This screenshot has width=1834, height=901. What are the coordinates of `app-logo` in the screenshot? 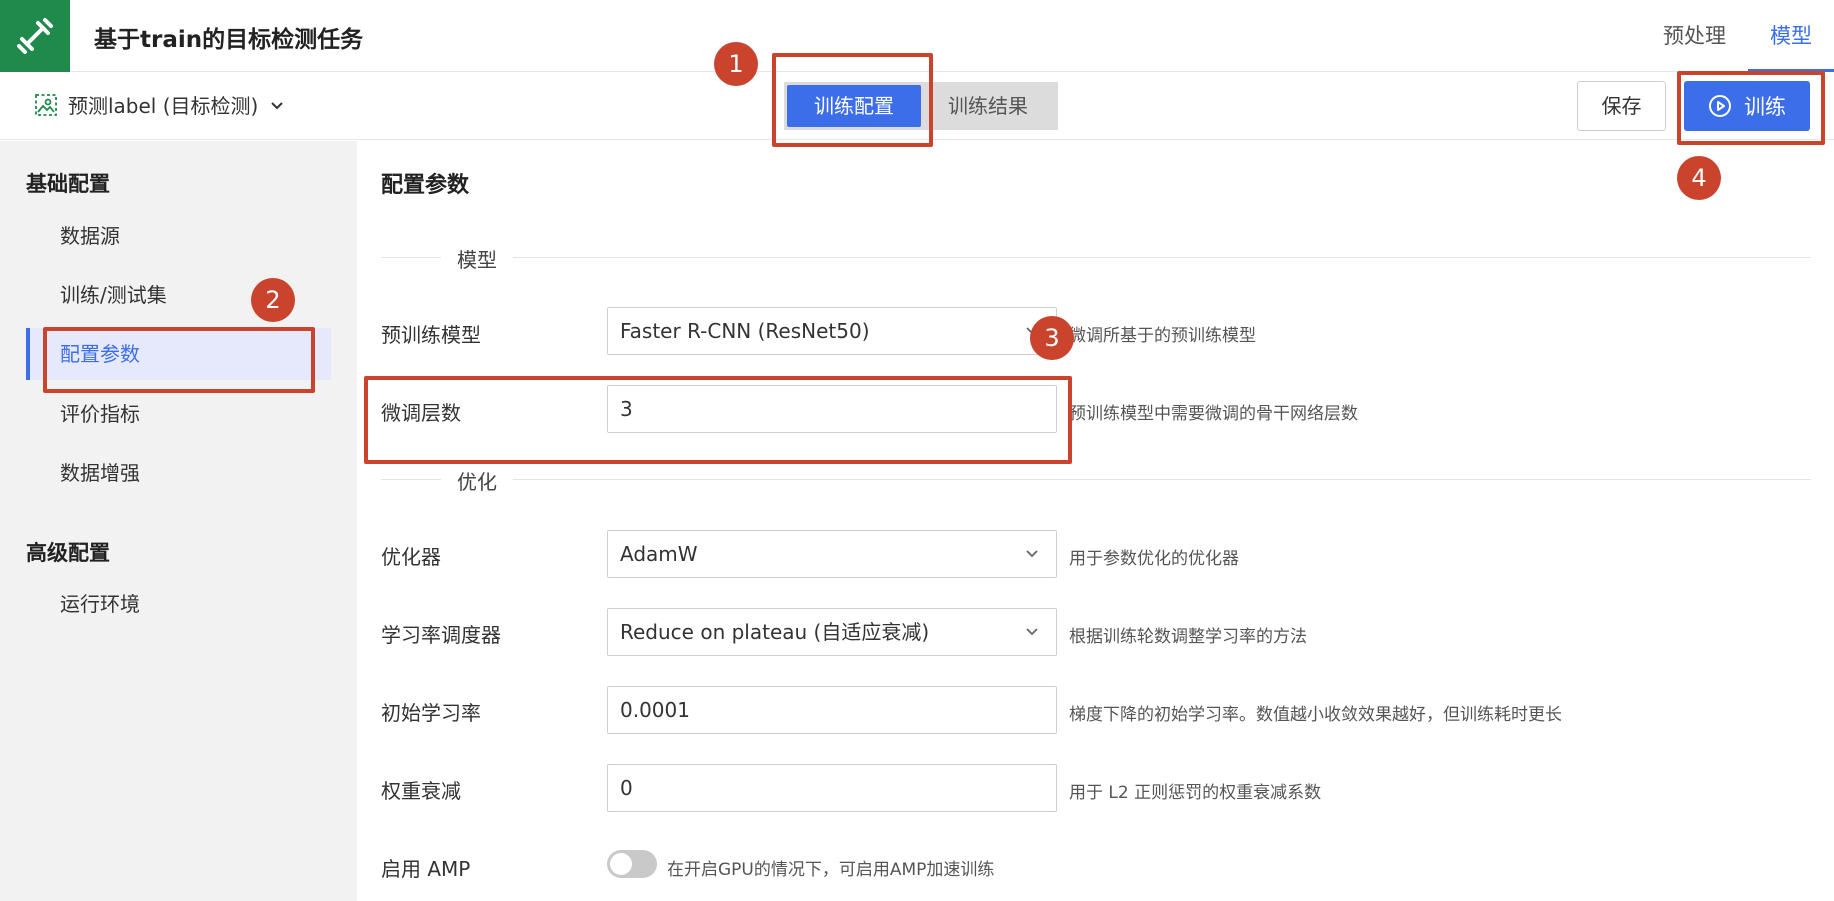 It's located at (35, 36).